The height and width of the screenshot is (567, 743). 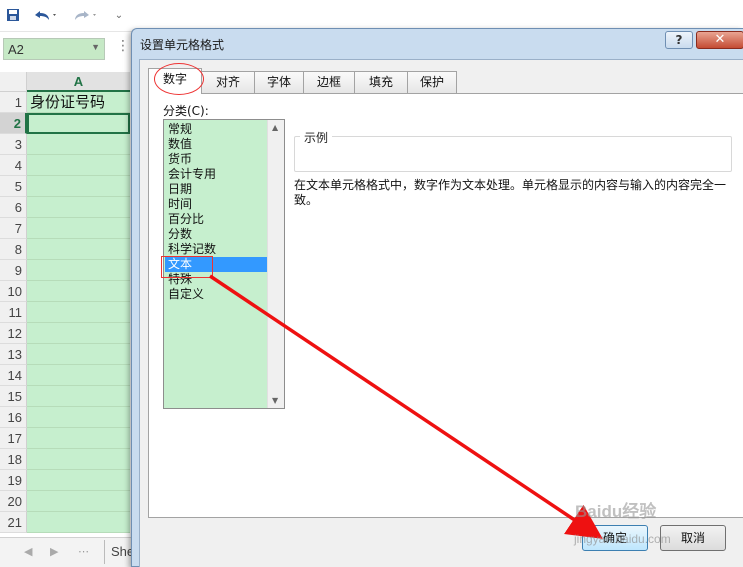 What do you see at coordinates (28, 551) in the screenshot?
I see `scroll-left-icon: ◀` at bounding box center [28, 551].